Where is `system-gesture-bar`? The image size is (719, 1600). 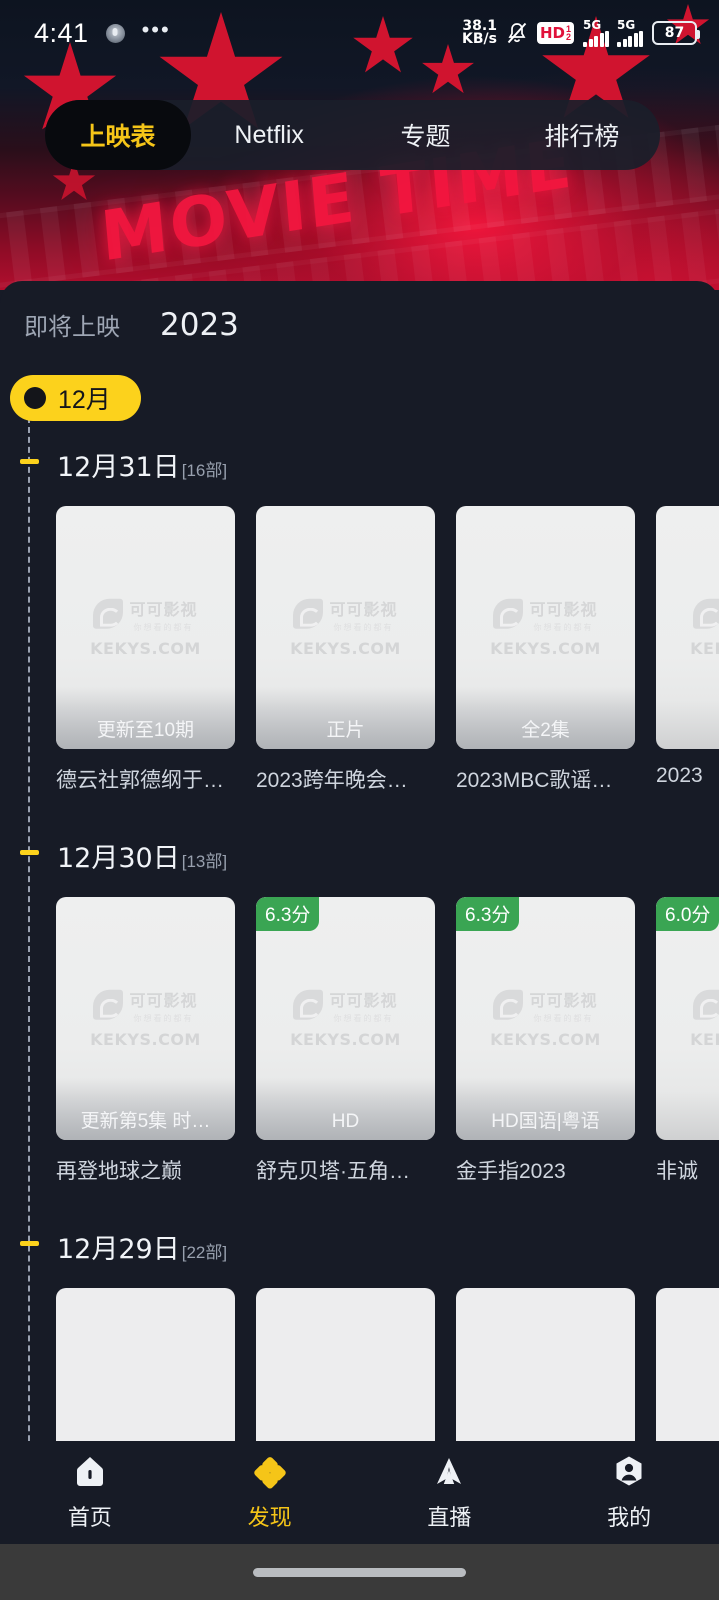
system-gesture-bar is located at coordinates (359, 1572).